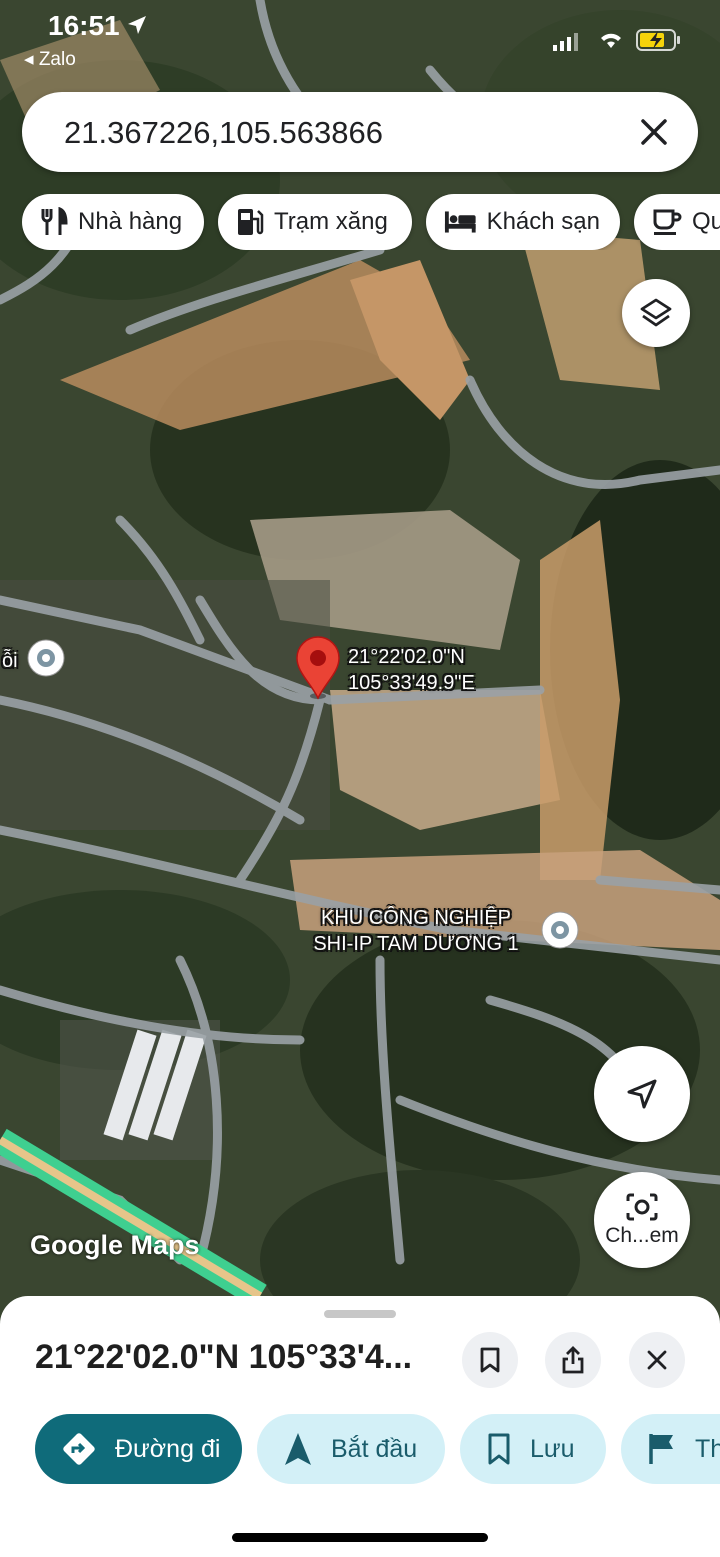  What do you see at coordinates (416, 931) in the screenshot?
I see `industrial-park-label: KHU CÔNG NGHIỆP SHI-IP TAM DƯƠNG 1` at bounding box center [416, 931].